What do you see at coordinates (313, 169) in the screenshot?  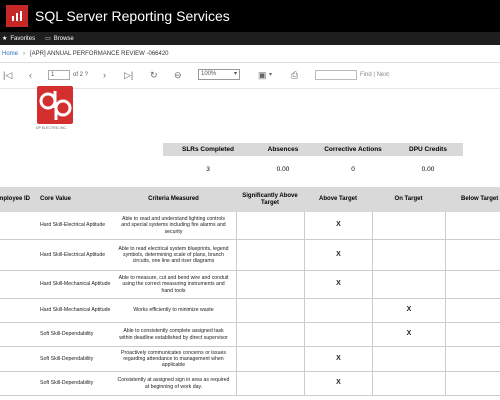 I see `stats-value-row: 3 0.00 0 0.00` at bounding box center [313, 169].